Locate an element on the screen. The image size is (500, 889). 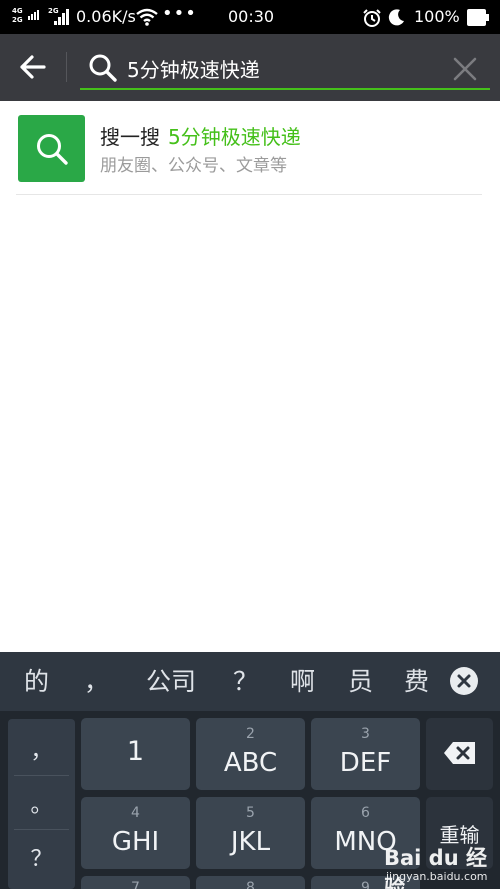
collapse-keyboard-button is located at coordinates (464, 681).